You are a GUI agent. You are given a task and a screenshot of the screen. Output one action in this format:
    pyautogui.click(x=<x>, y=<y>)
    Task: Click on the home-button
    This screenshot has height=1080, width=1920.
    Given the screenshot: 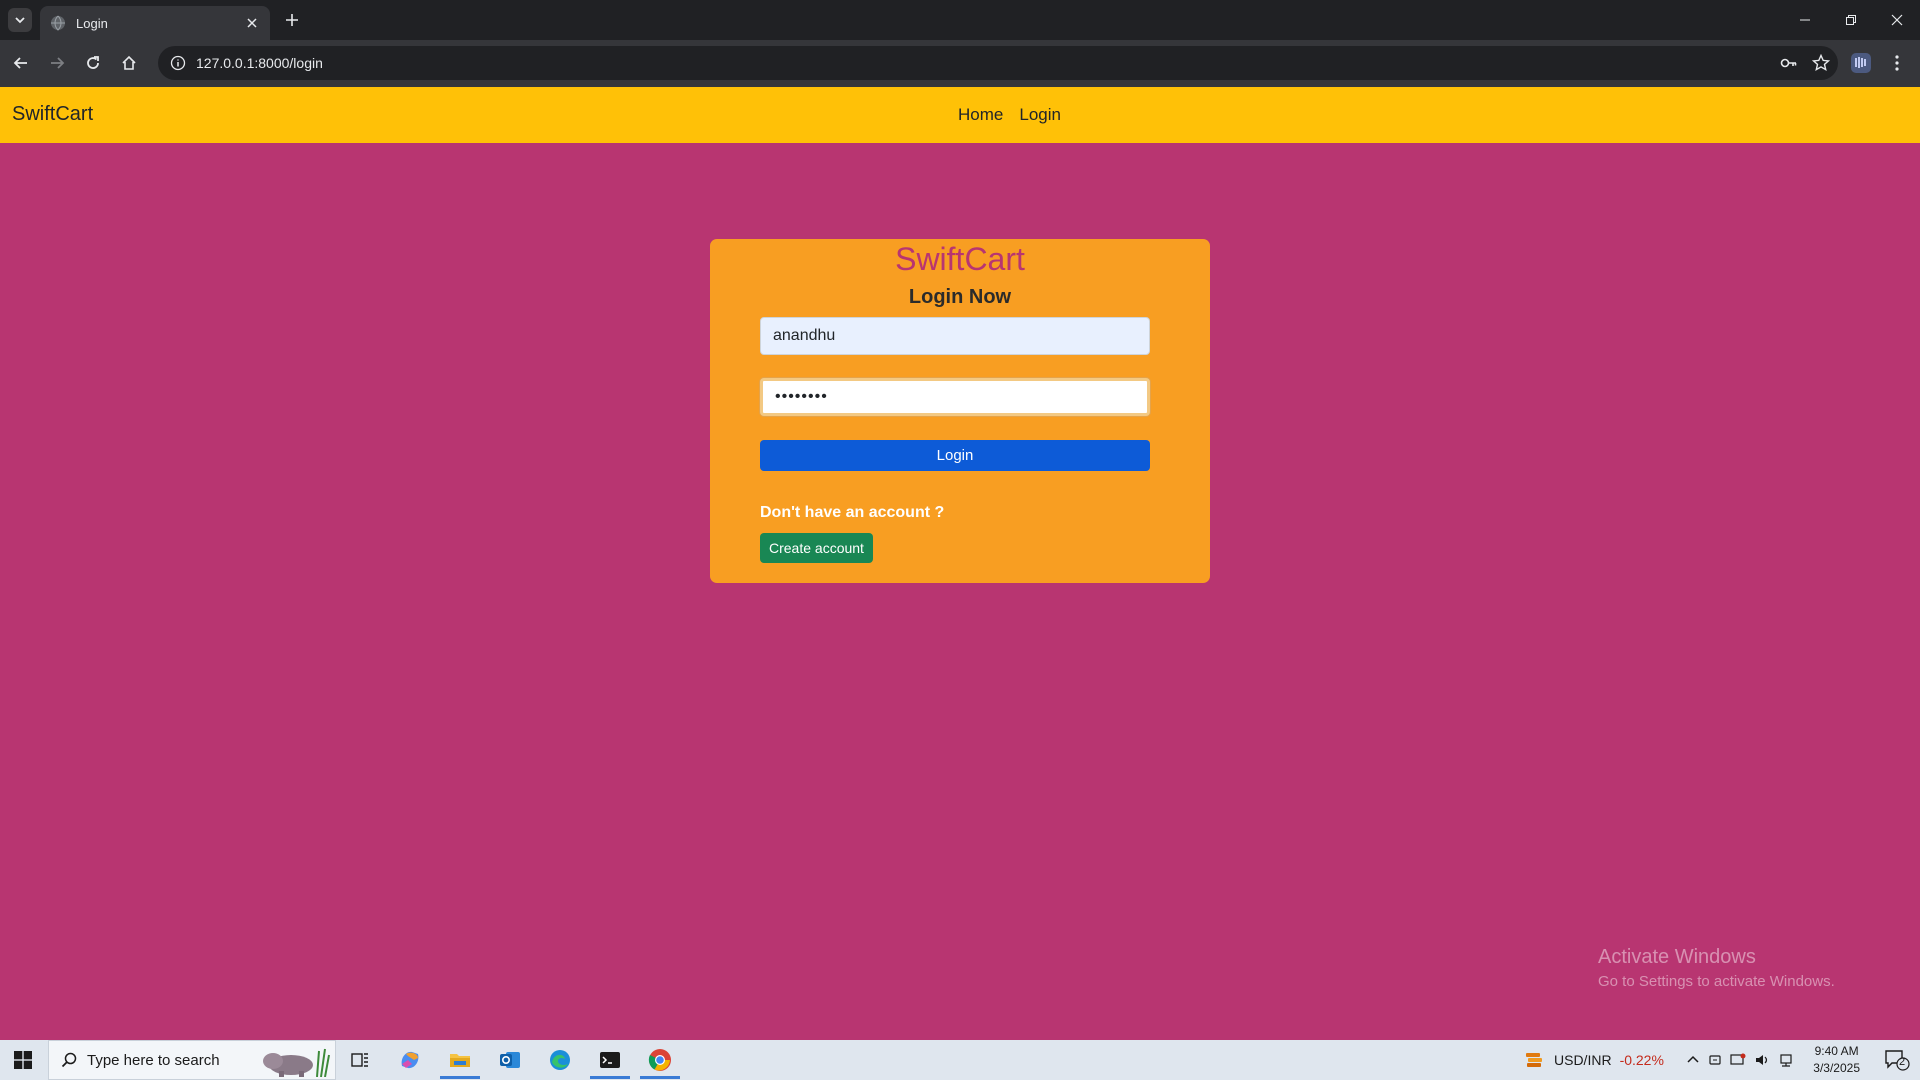 What is the action you would take?
    pyautogui.click(x=129, y=63)
    